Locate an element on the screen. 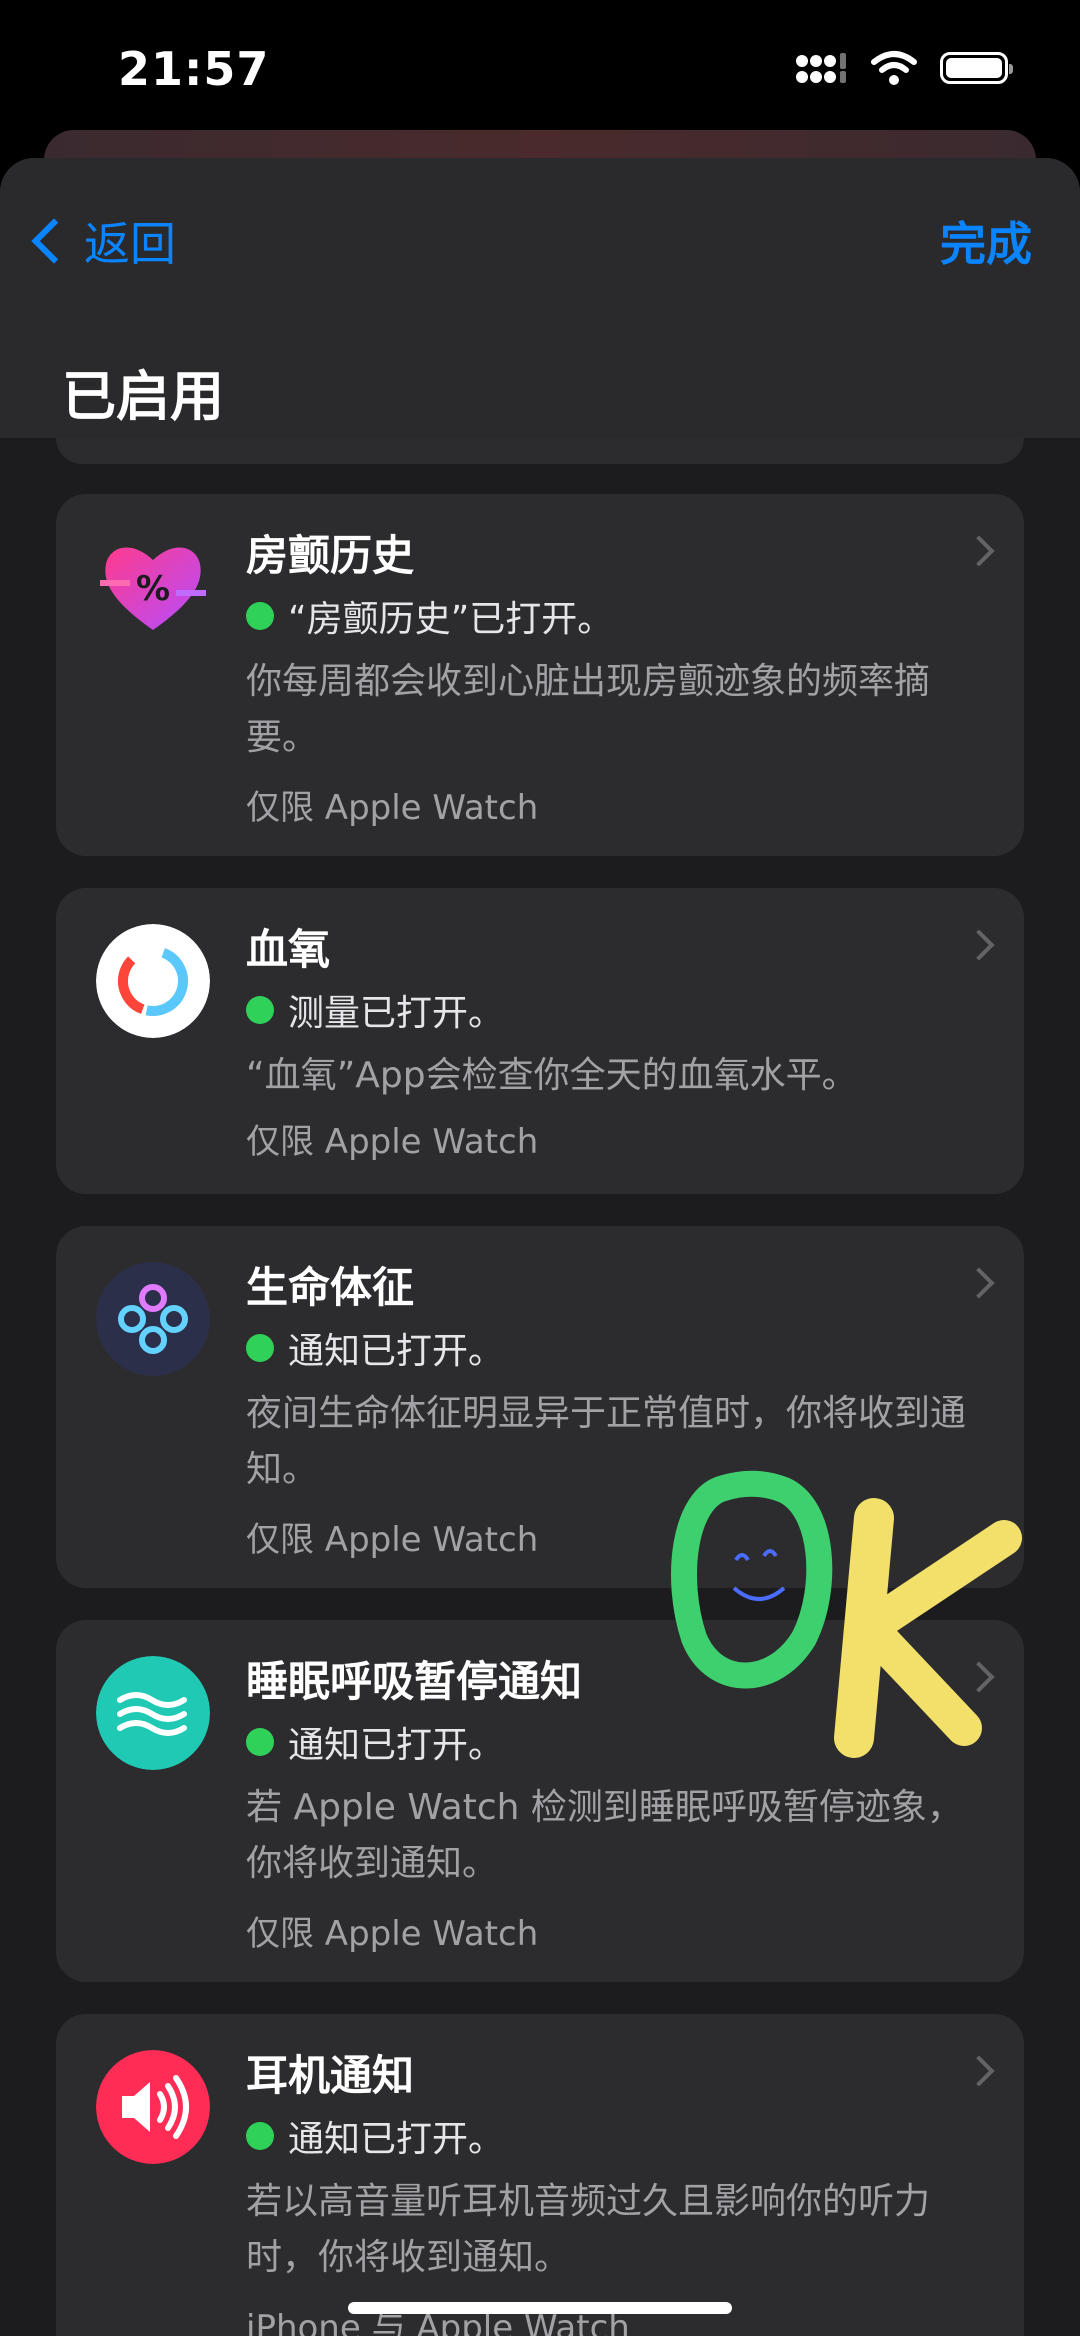 The image size is (1080, 2336). card-status: “房颤历史”已打开。 is located at coordinates (429, 616).